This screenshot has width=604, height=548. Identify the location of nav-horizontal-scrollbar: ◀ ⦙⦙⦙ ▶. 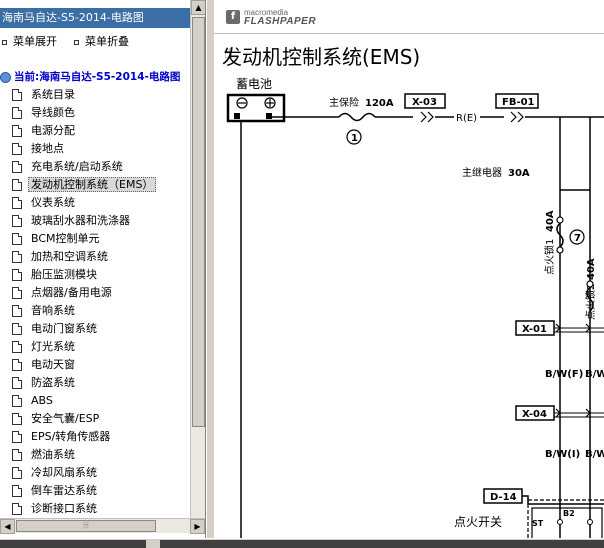
(102, 526).